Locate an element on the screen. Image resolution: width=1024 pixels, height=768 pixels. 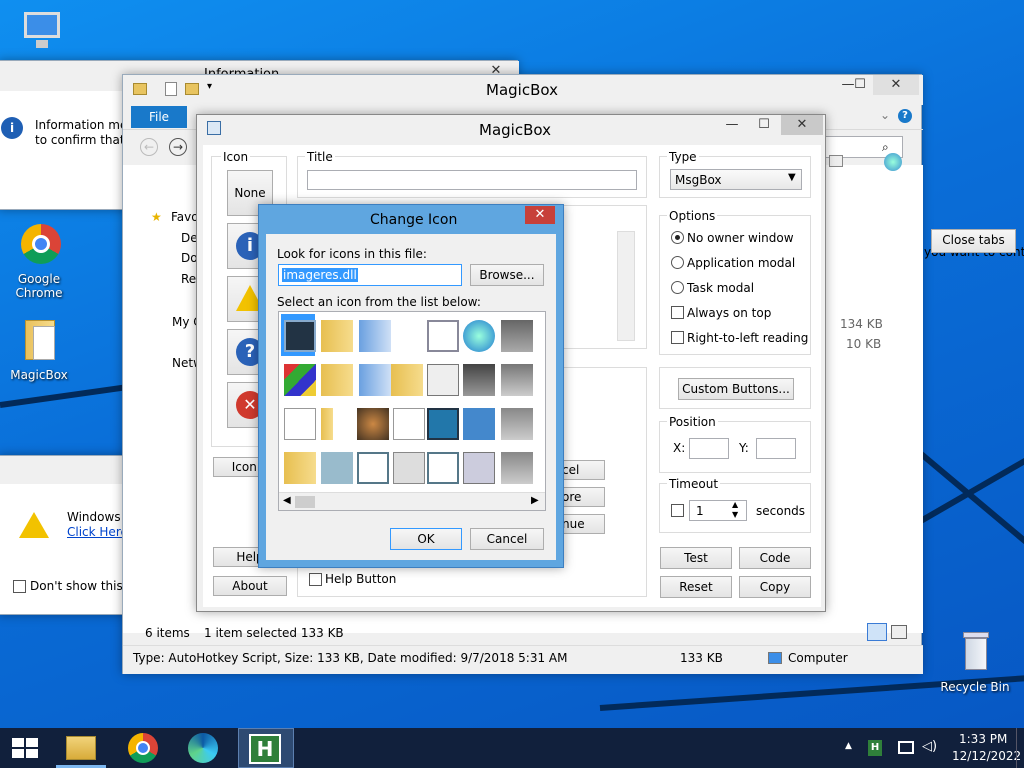
test-button: Test is located at coordinates (696, 558).